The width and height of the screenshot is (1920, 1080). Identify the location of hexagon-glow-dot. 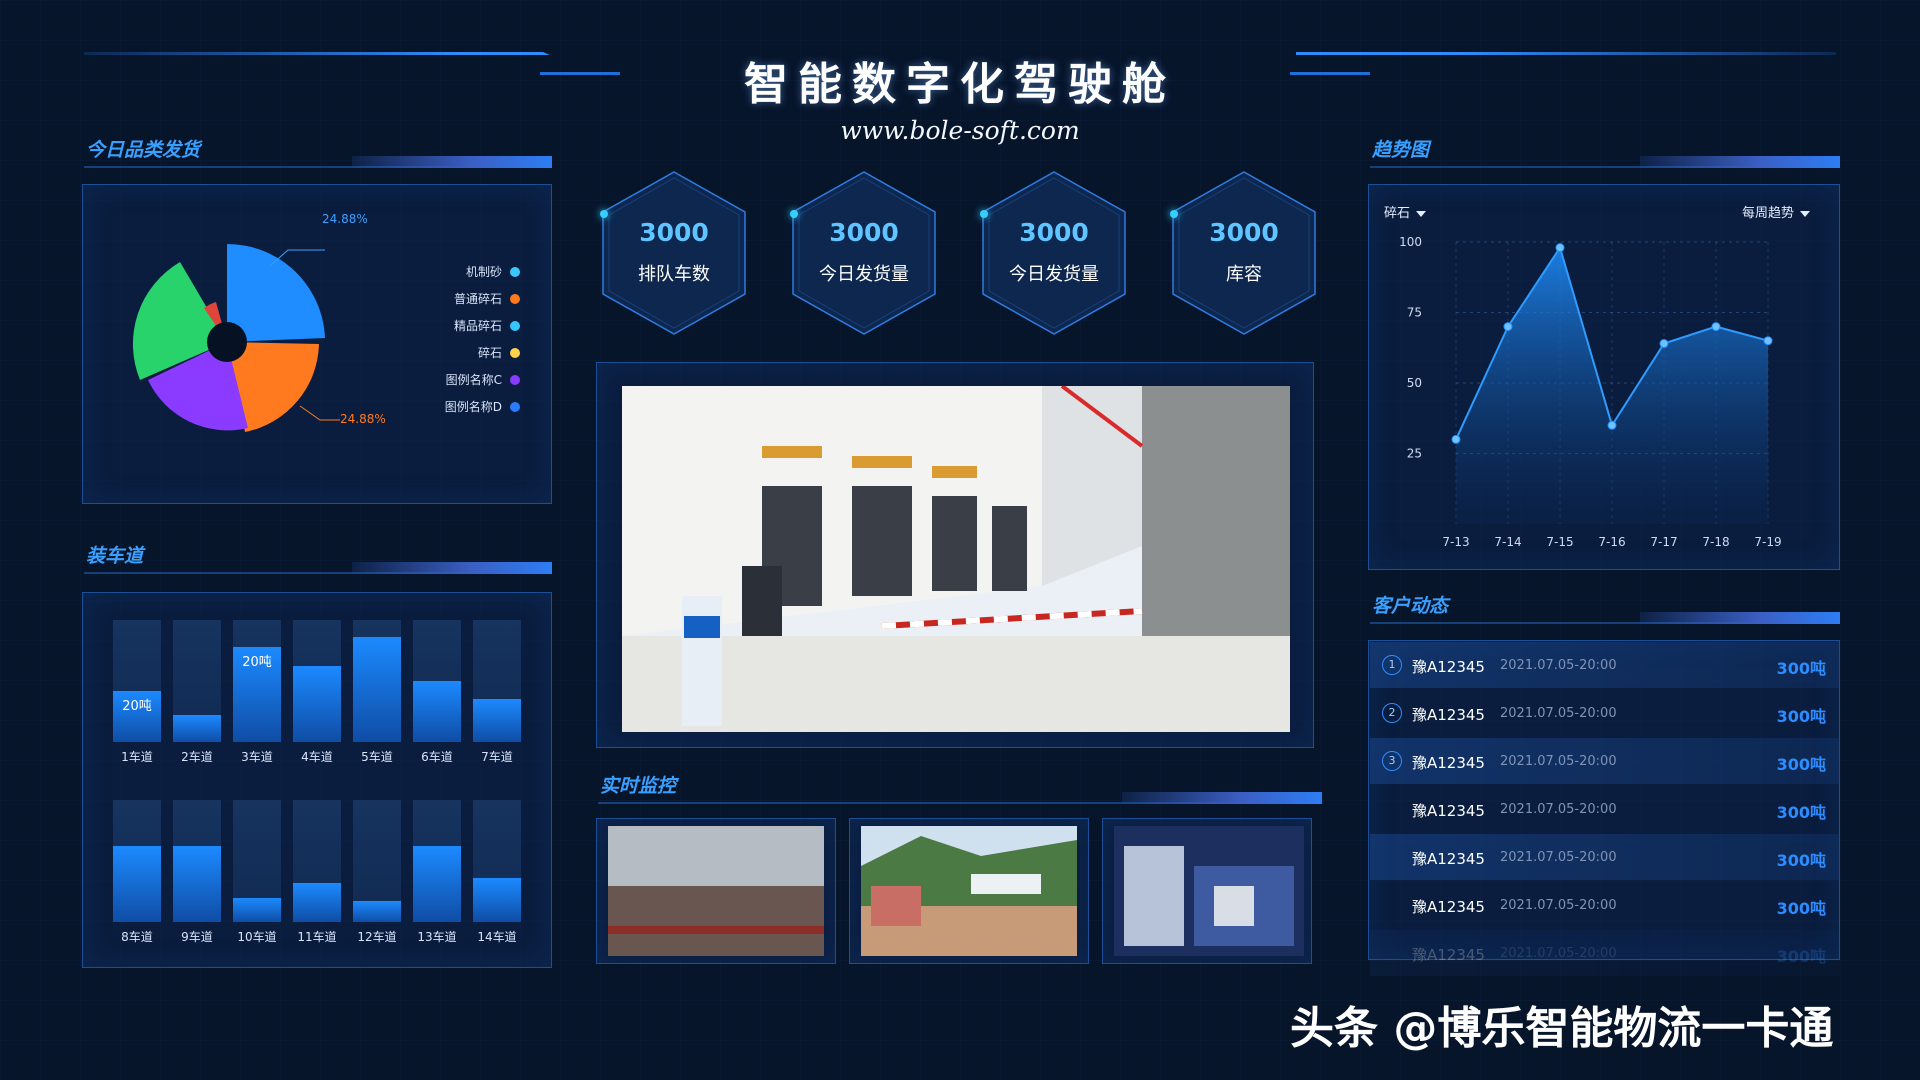
(984, 214).